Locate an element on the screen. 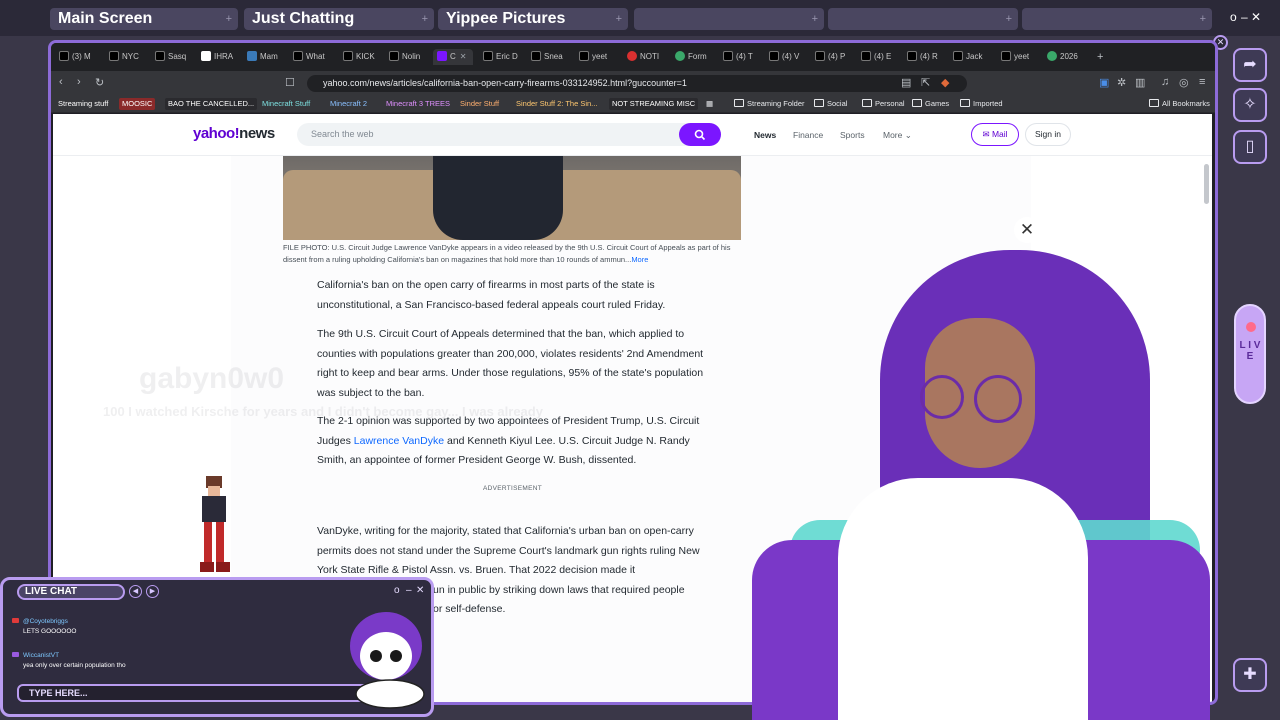  search-input: Search the web is located at coordinates (499, 134).